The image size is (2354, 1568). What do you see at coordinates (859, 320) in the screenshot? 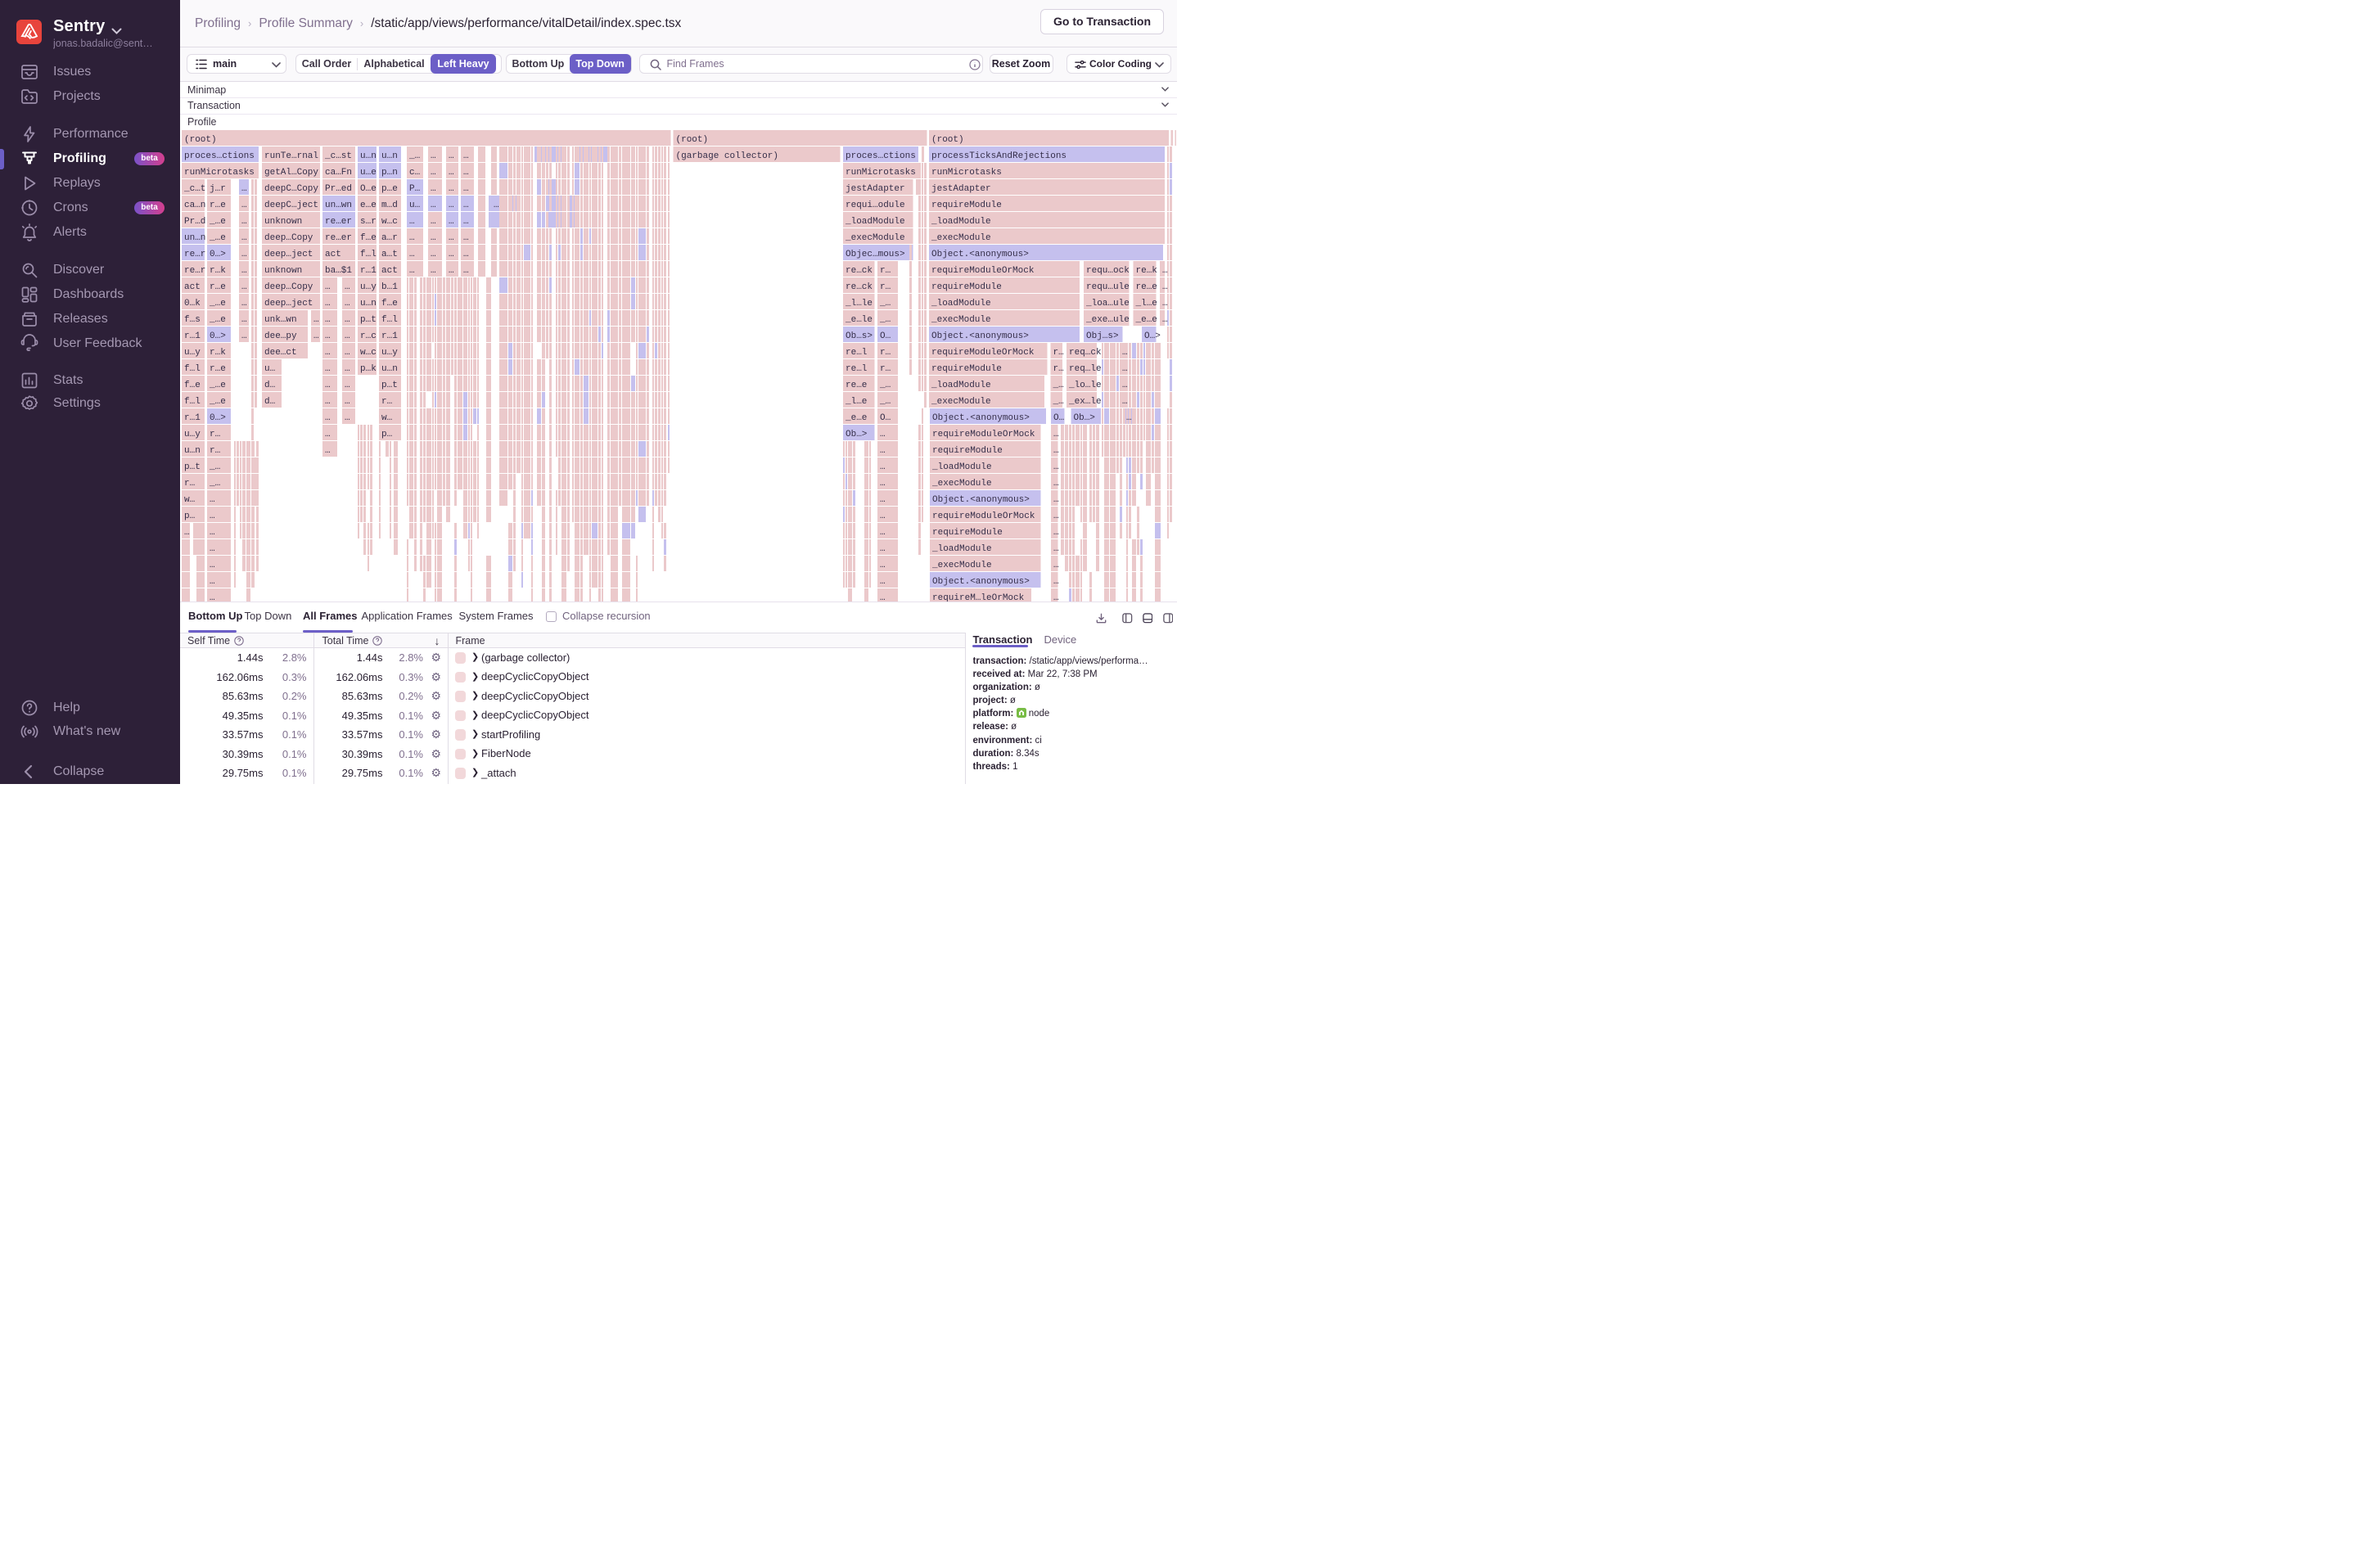
I see `svg-text: _e…le` at bounding box center [859, 320].